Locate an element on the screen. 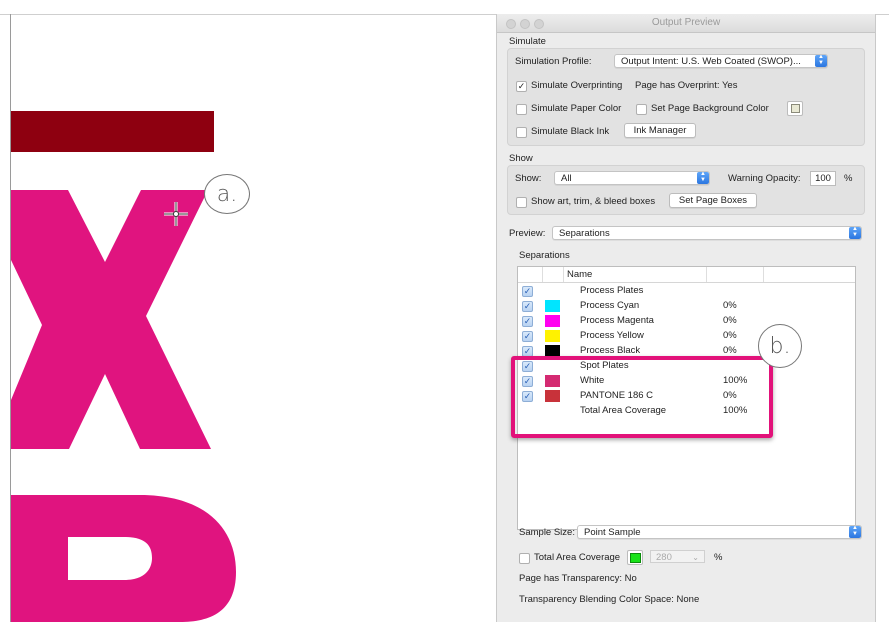  preview-label: Preview: is located at coordinates (527, 233).